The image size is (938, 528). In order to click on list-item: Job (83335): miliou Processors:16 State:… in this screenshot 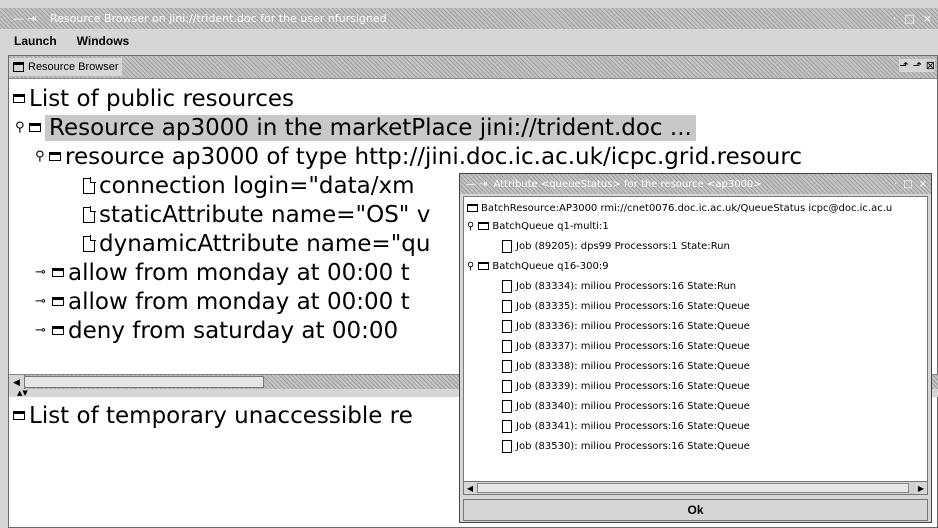, I will do `click(626, 306)`.